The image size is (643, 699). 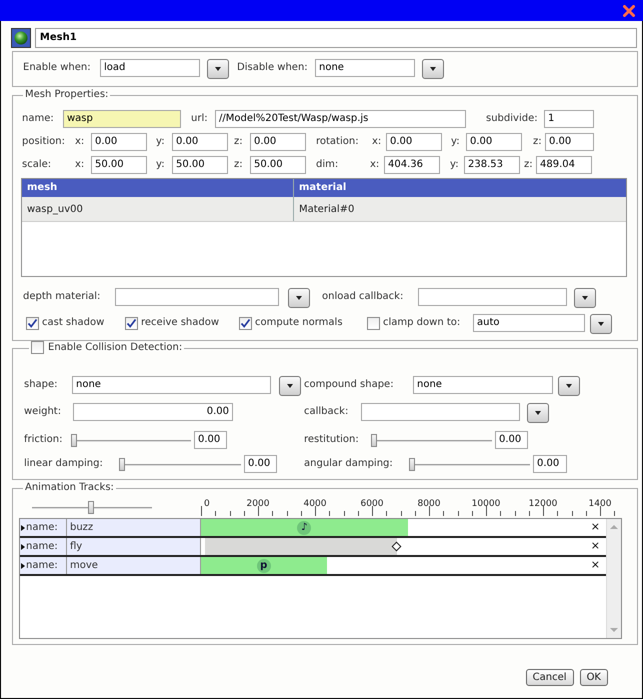 What do you see at coordinates (180, 323) in the screenshot?
I see `checkbox-label: receive shadow` at bounding box center [180, 323].